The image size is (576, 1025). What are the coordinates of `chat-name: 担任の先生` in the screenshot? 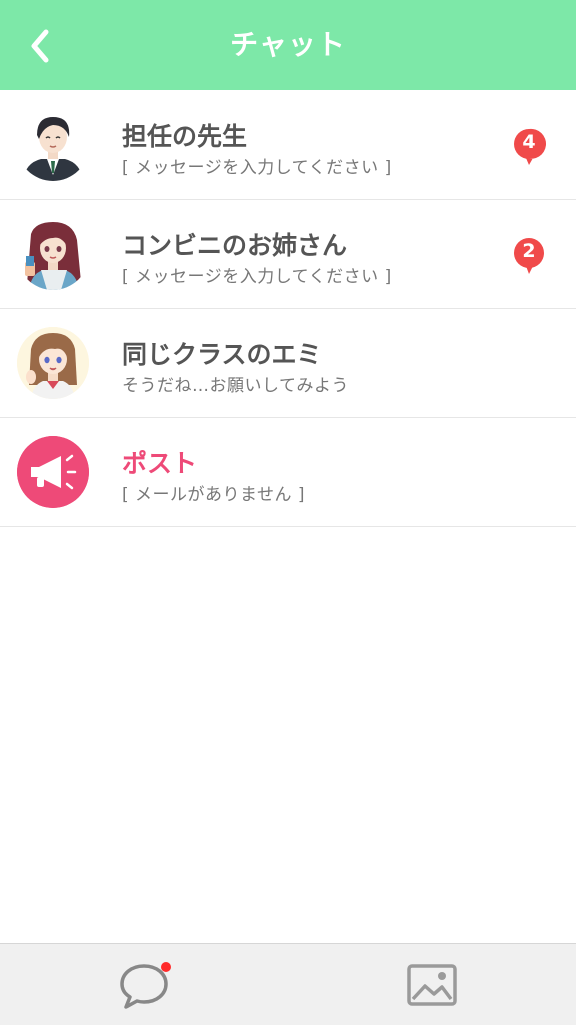 It's located at (185, 136).